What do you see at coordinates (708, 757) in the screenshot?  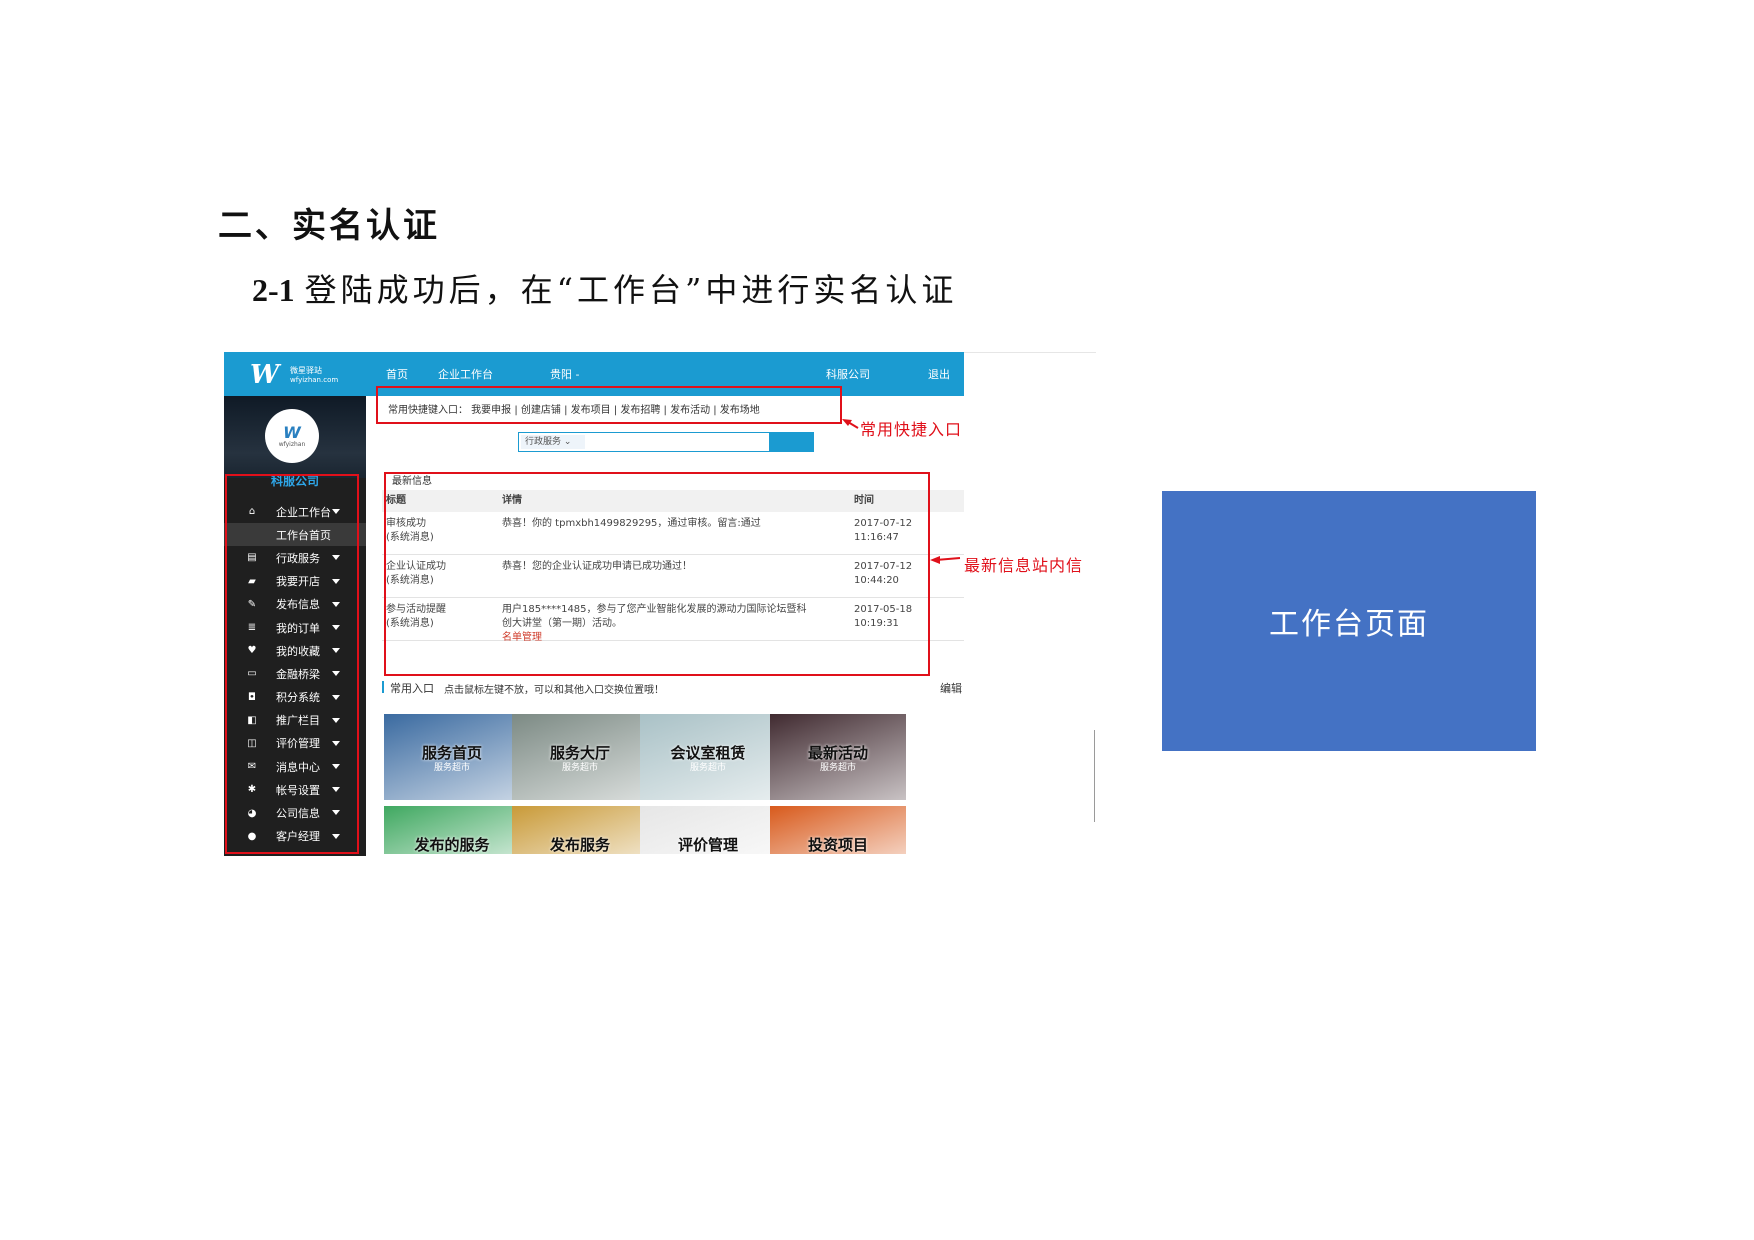 I see `entry-tile: 会议室租赁 服务超市` at bounding box center [708, 757].